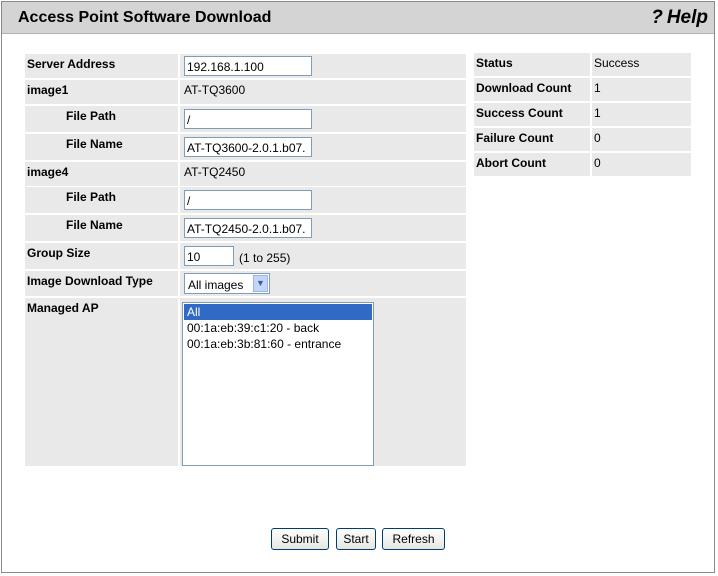  What do you see at coordinates (641, 164) in the screenshot?
I see `abort-count-value: 0` at bounding box center [641, 164].